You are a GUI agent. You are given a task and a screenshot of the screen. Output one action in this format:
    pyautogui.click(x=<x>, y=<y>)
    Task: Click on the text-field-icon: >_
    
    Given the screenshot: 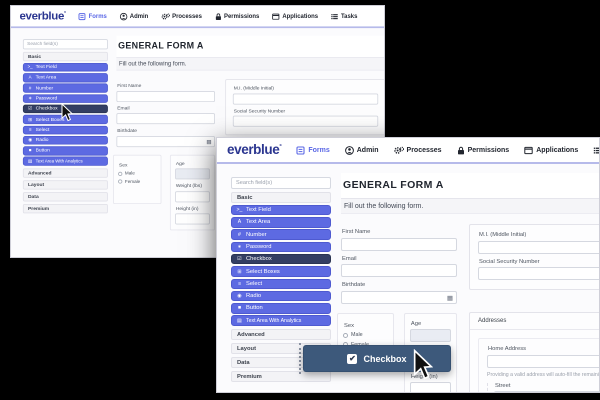 What is the action you would take?
    pyautogui.click(x=30, y=67)
    